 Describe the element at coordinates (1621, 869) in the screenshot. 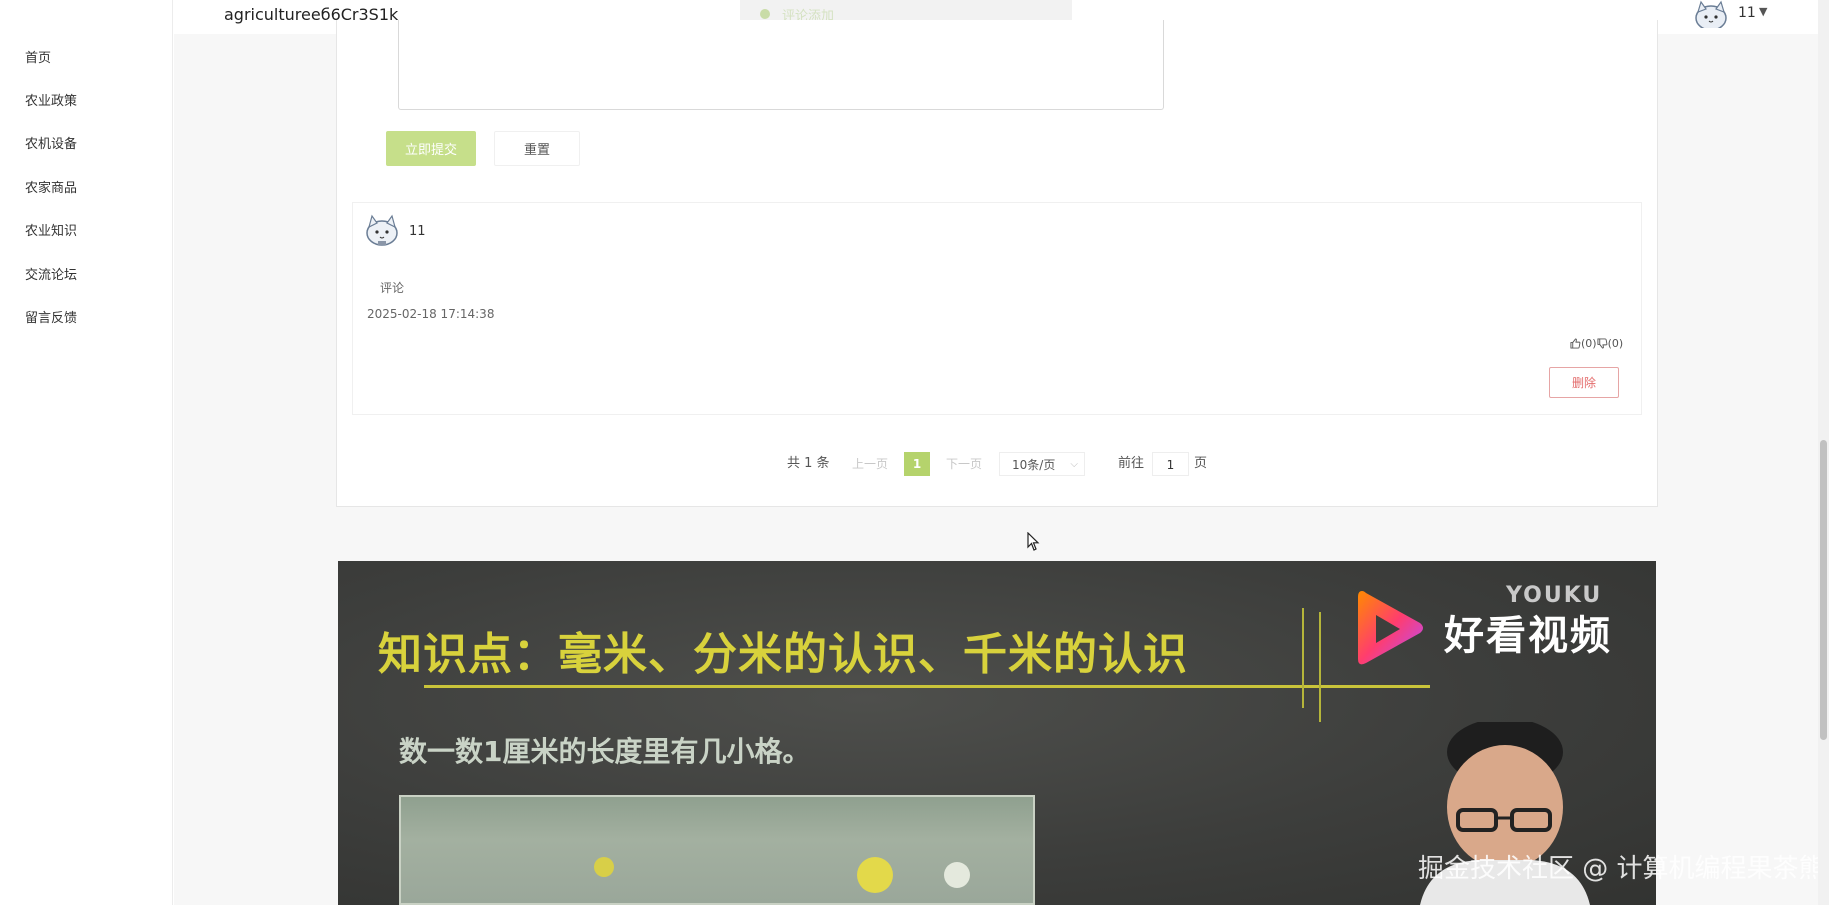

I see `watermark-text: 掘金技术社区 @ 计算机编程果茶熊` at that location.